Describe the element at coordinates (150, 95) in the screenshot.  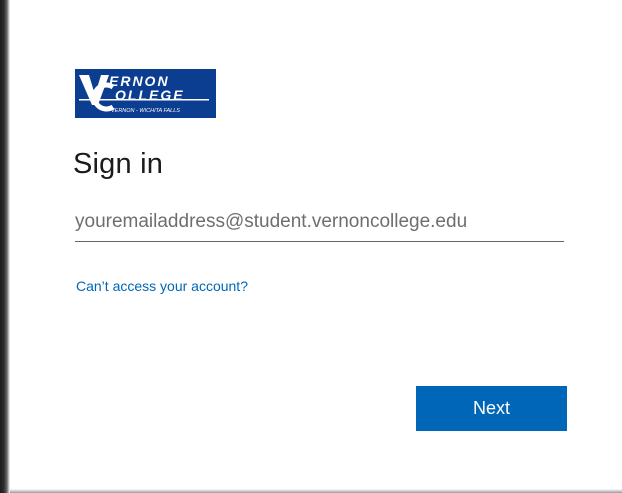
I see `logo-text-line2: OLLEGE` at that location.